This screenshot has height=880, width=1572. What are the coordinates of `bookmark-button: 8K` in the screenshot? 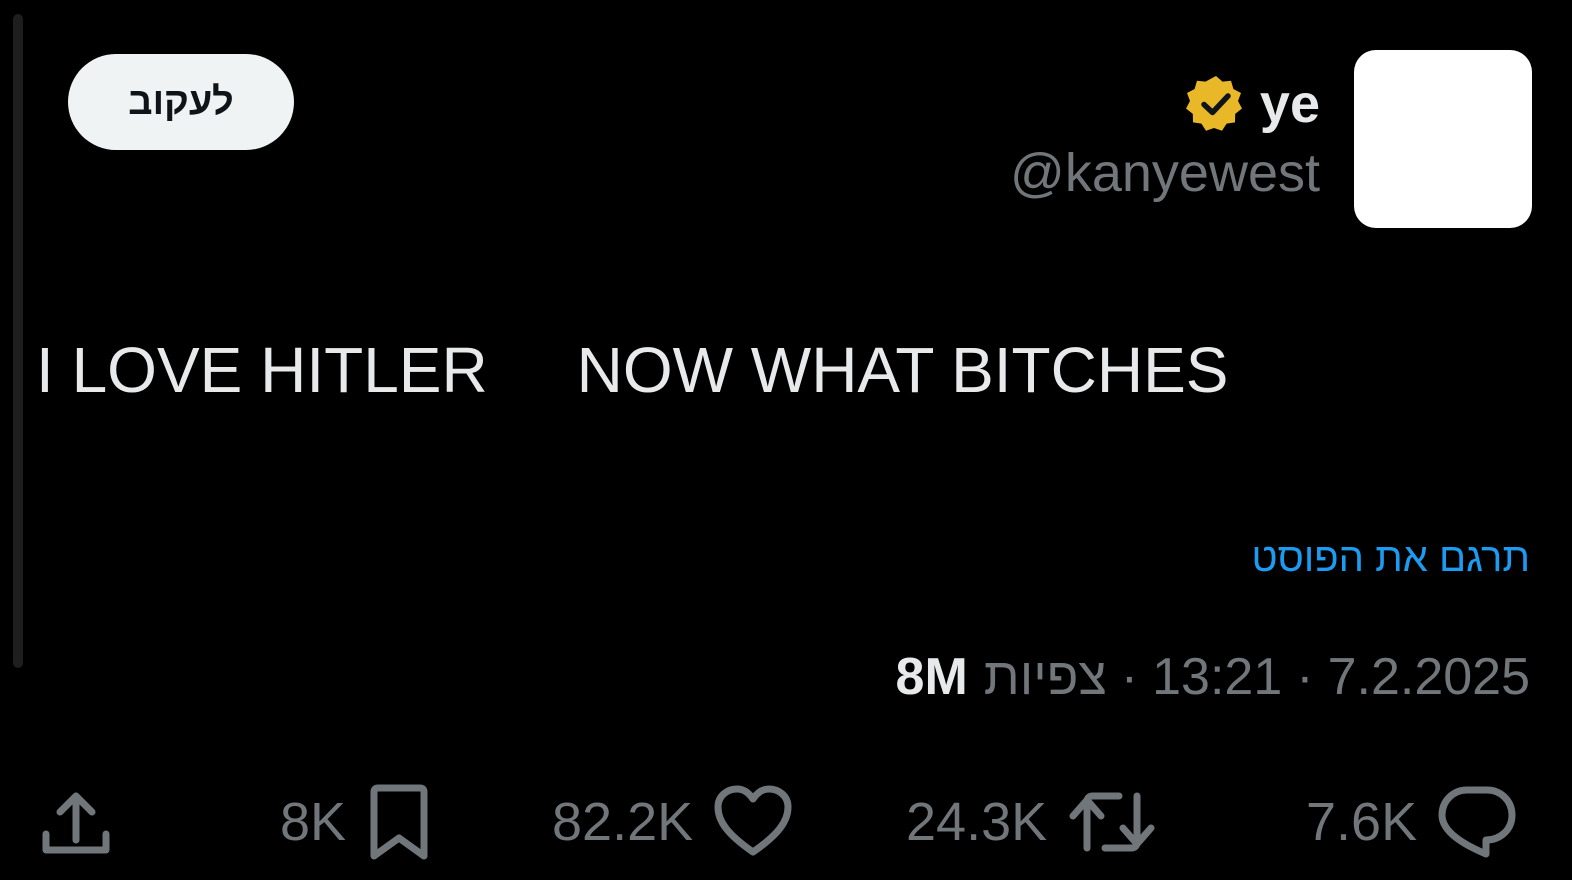 It's located at (356, 822).